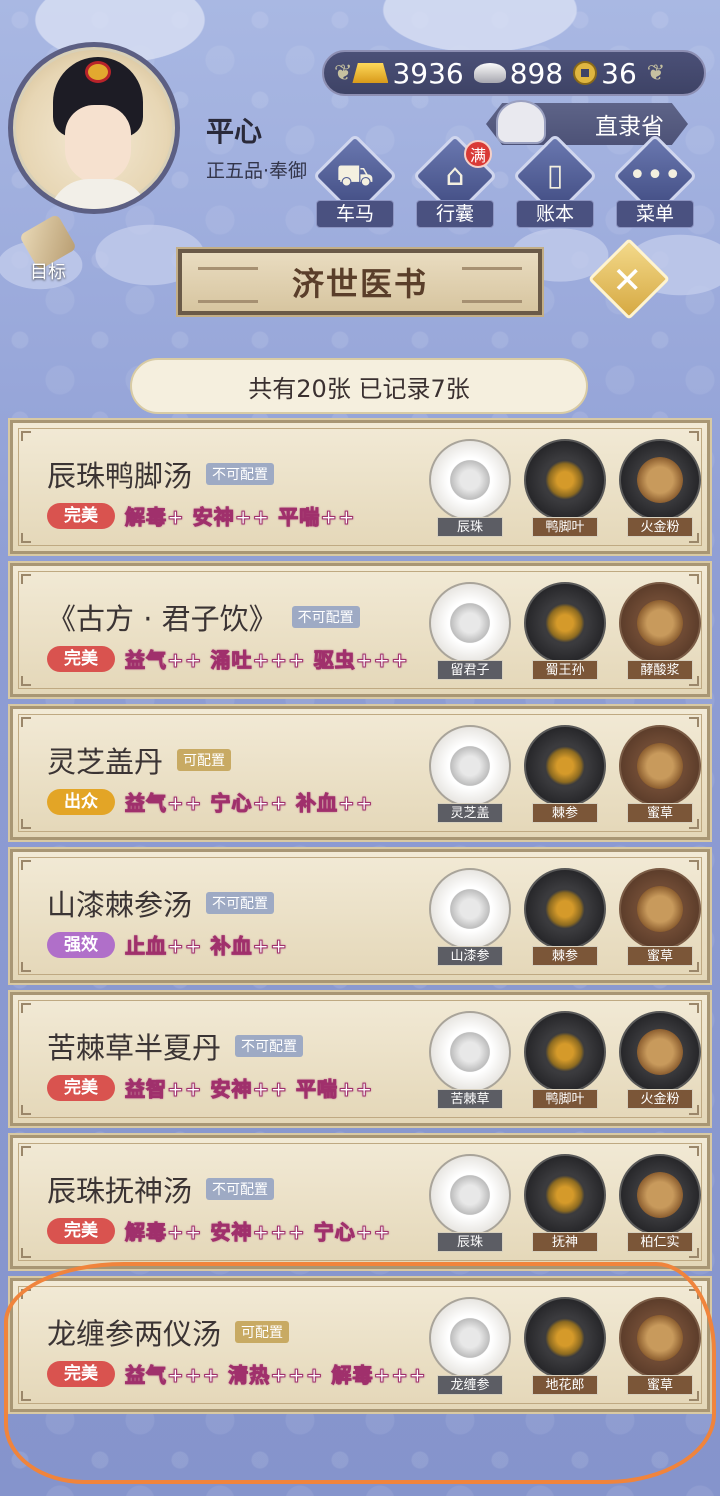 This screenshot has height=1496, width=720. What do you see at coordinates (360, 916) in the screenshot?
I see `recipe-card: 山漆棘参汤 不可配置 强效 止血++ 补血++ 山漆参 棘参 蜜草` at bounding box center [360, 916].